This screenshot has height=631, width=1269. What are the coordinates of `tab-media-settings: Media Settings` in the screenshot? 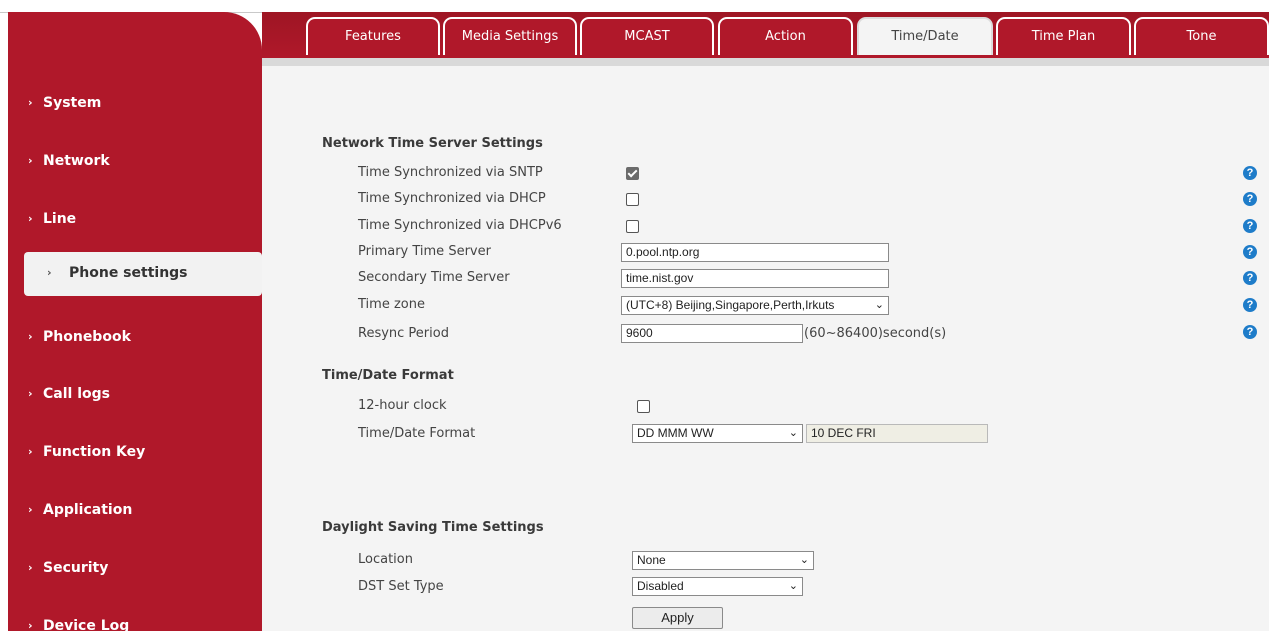 It's located at (510, 36).